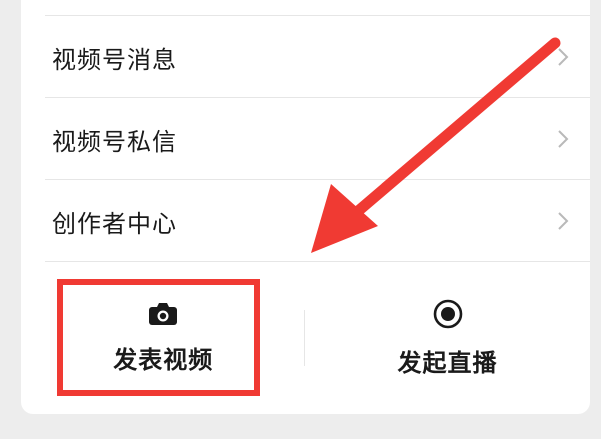  What do you see at coordinates (114, 223) in the screenshot?
I see `menu-item-label: 创作者中心` at bounding box center [114, 223].